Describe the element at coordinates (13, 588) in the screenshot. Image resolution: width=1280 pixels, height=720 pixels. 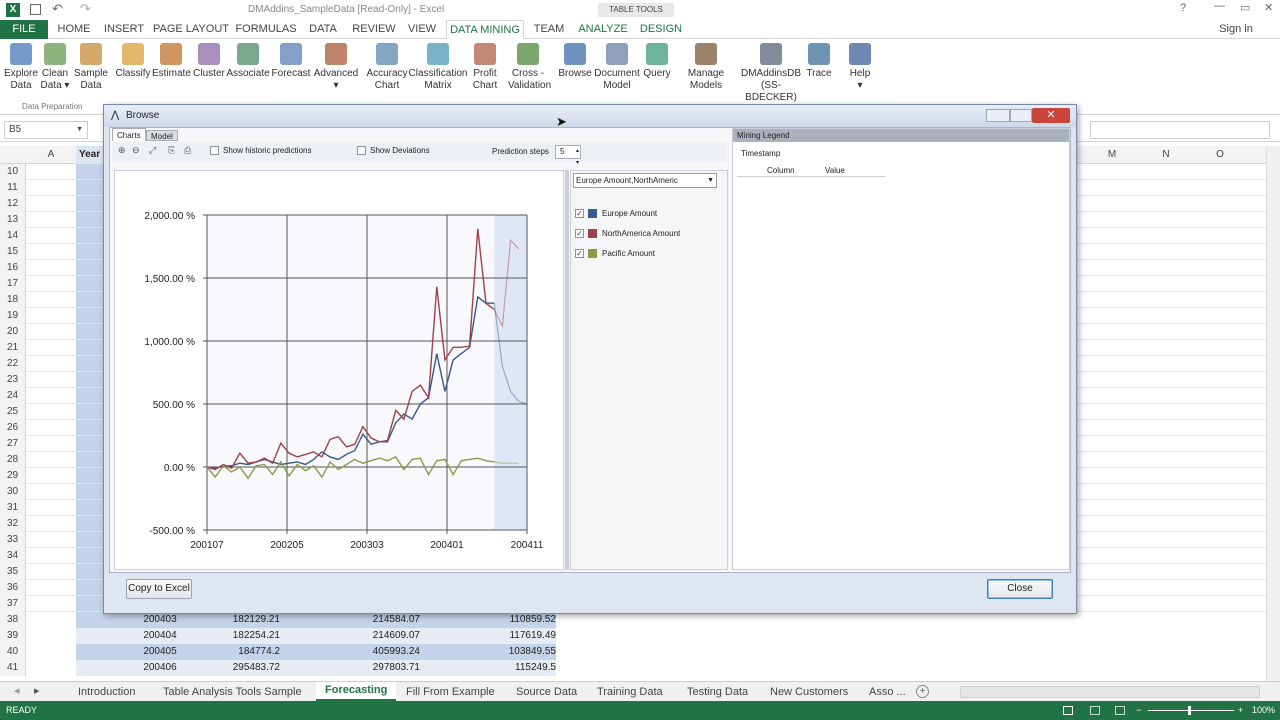
I see `row-header: 36` at that location.